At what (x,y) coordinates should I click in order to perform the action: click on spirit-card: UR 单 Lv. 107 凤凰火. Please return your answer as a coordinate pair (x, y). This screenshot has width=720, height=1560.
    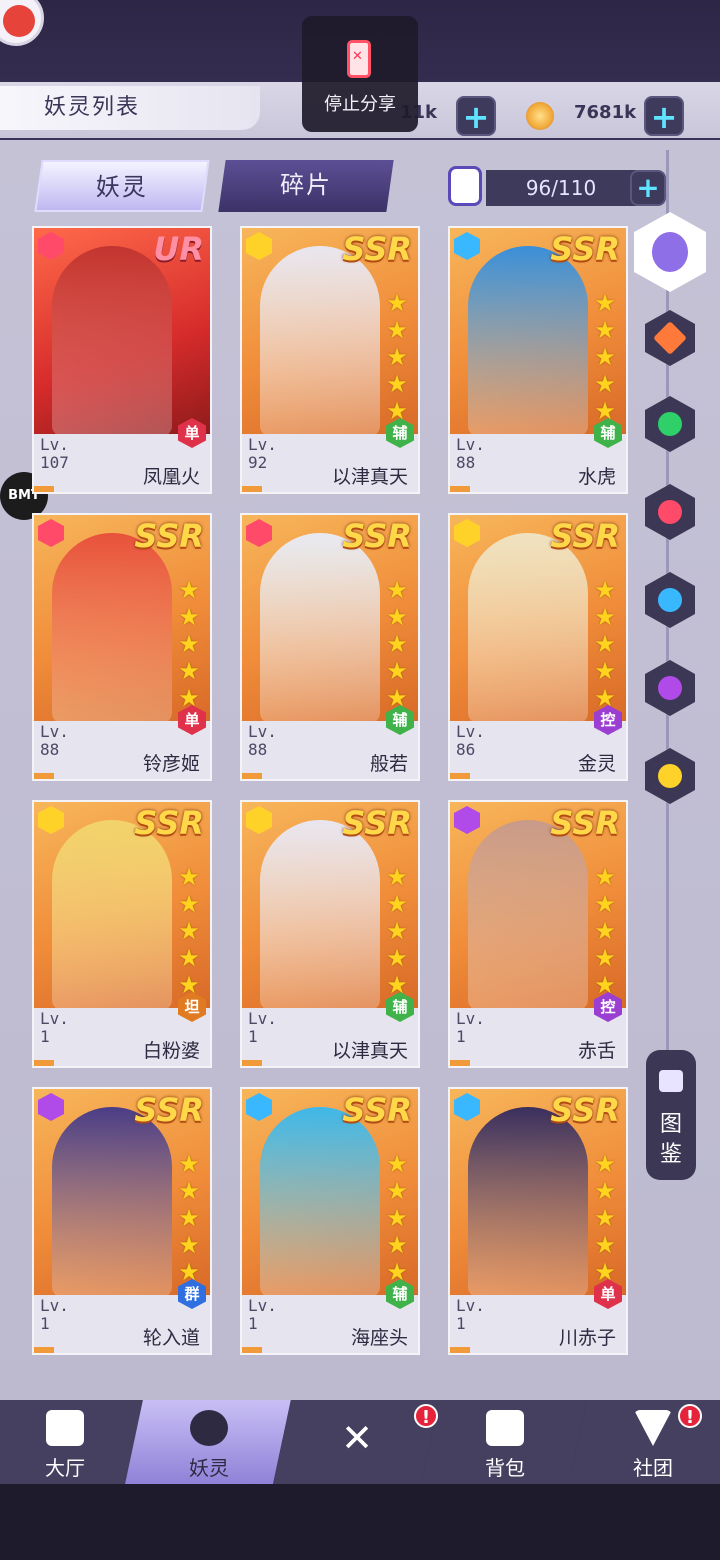
    Looking at the image, I should click on (122, 360).